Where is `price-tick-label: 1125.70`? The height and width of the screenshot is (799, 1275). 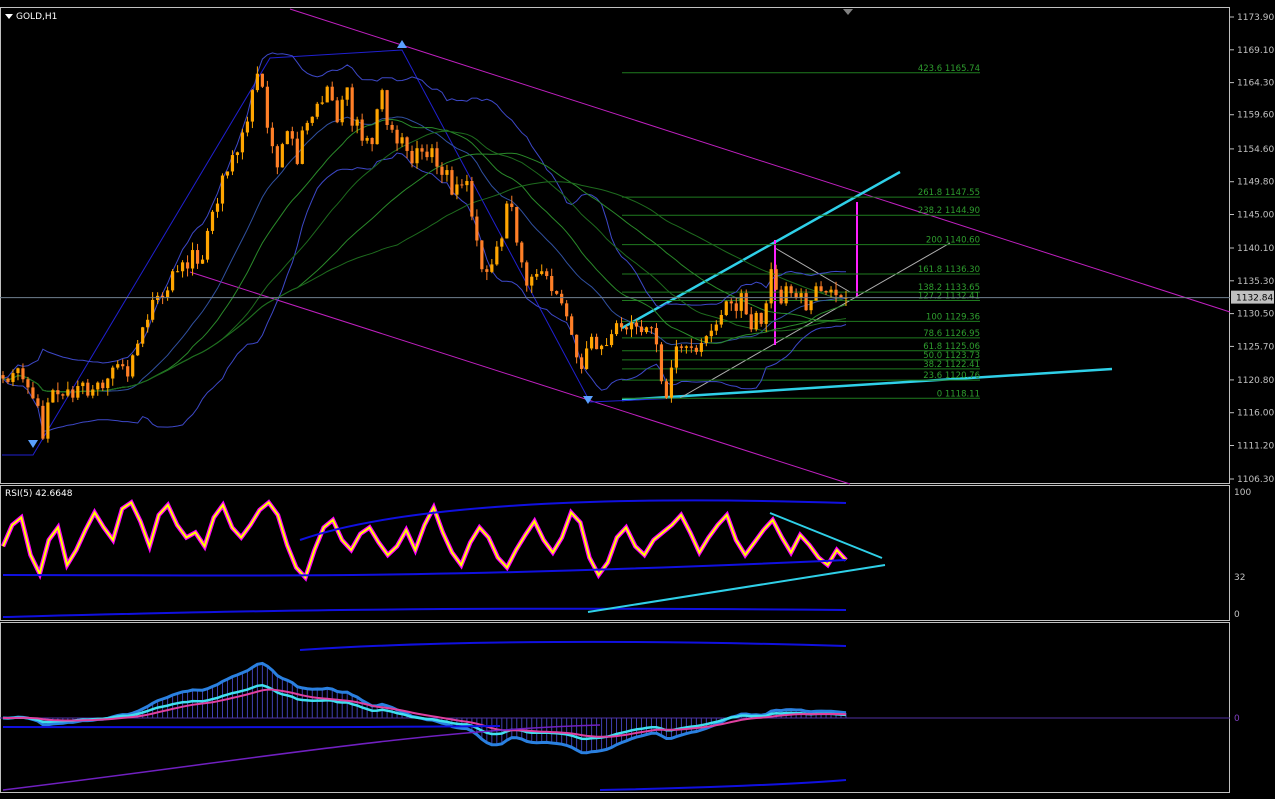 price-tick-label: 1125.70 is located at coordinates (1255, 347).